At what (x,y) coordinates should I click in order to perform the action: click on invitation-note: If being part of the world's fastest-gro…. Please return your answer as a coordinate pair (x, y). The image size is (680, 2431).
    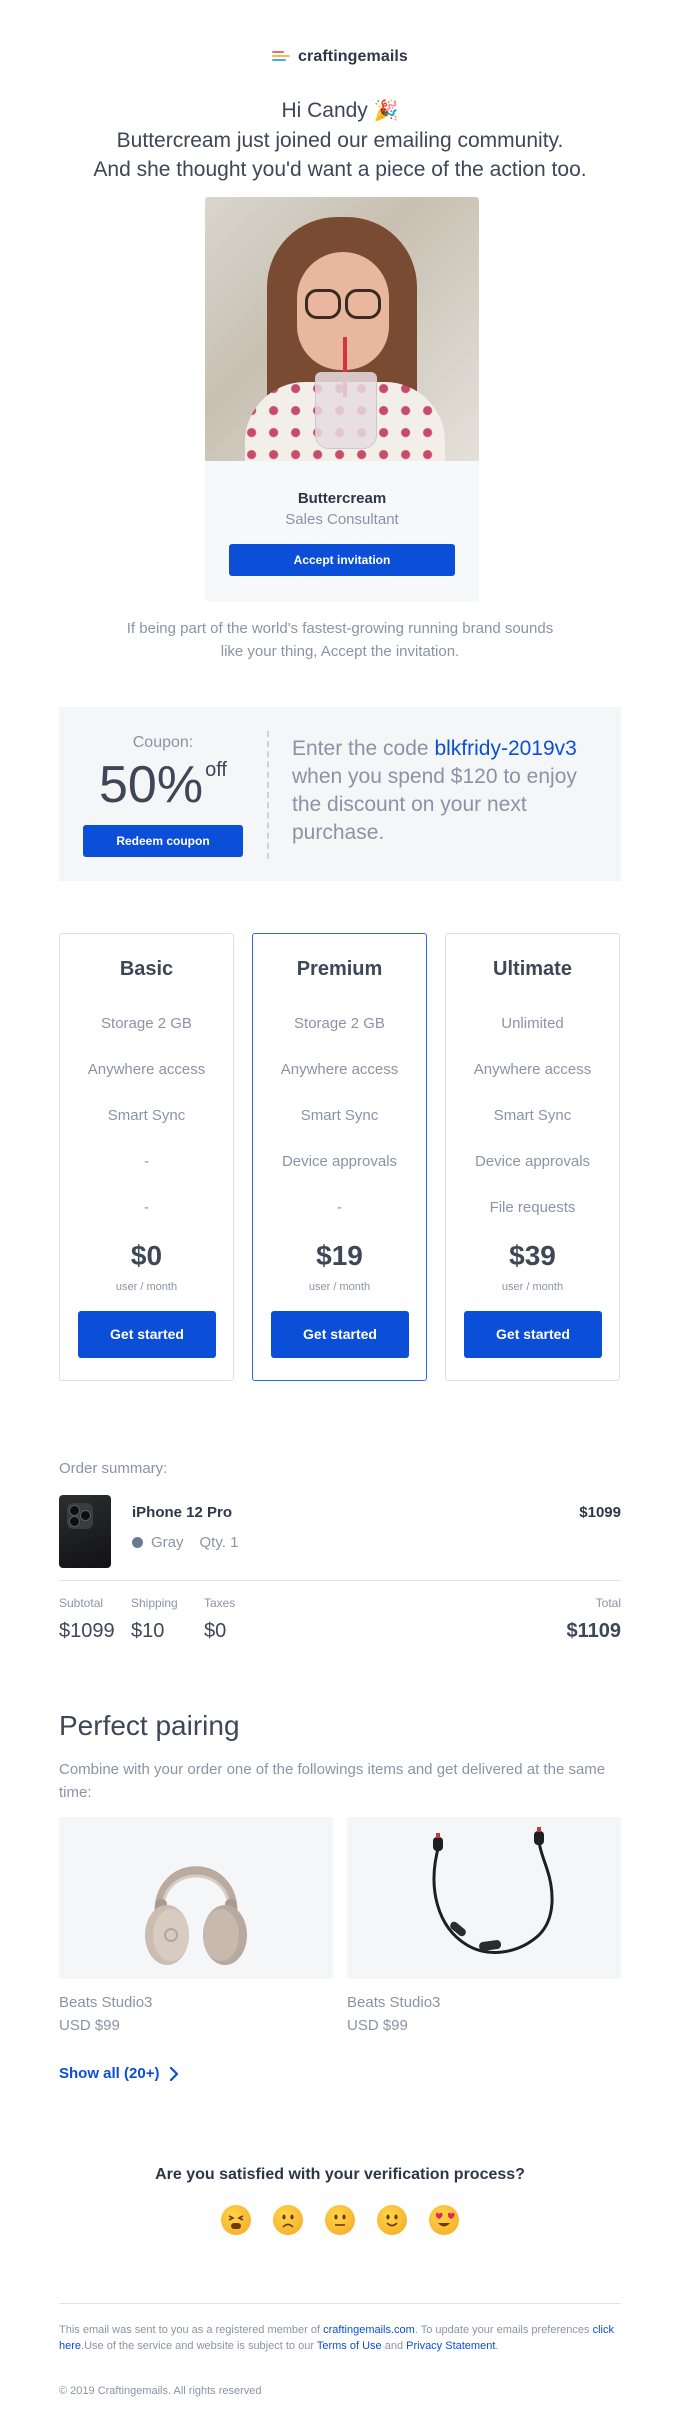
    Looking at the image, I should click on (340, 640).